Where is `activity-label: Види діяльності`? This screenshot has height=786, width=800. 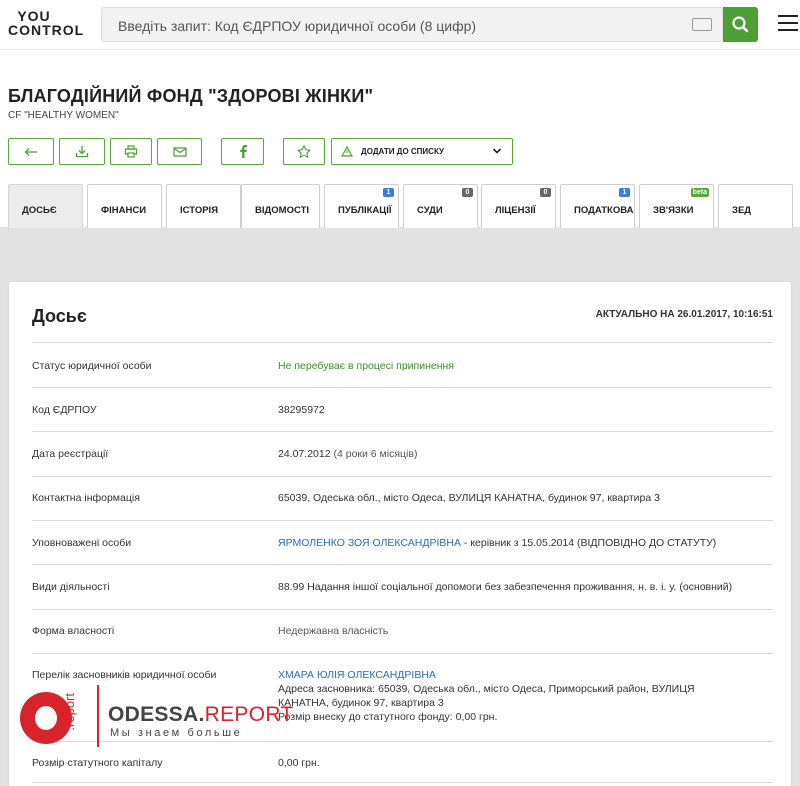
activity-label: Види діяльності is located at coordinates (71, 587).